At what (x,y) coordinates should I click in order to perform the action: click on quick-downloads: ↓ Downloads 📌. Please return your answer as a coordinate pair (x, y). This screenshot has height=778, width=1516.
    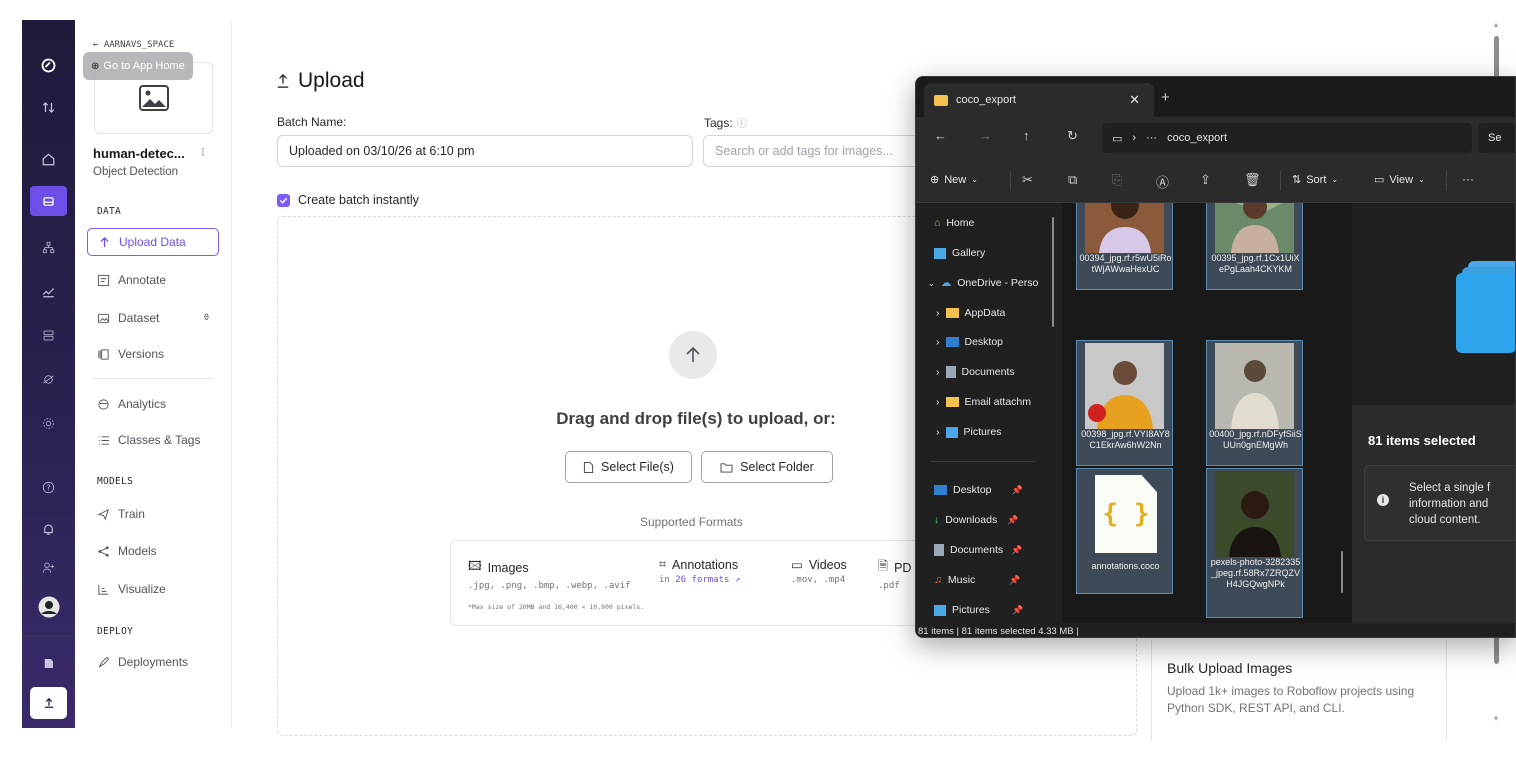
    Looking at the image, I should click on (976, 520).